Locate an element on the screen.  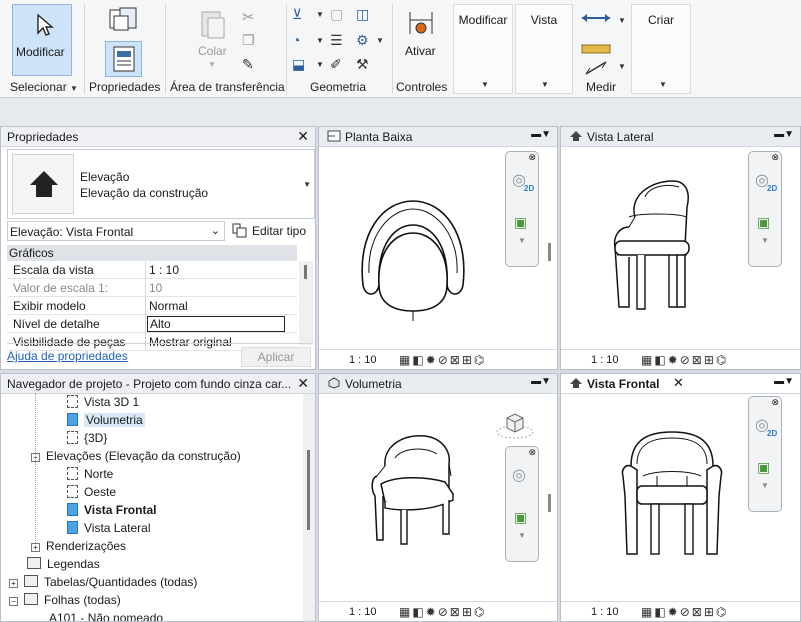
demolish-icon: ⬓ is located at coordinates (298, 64).